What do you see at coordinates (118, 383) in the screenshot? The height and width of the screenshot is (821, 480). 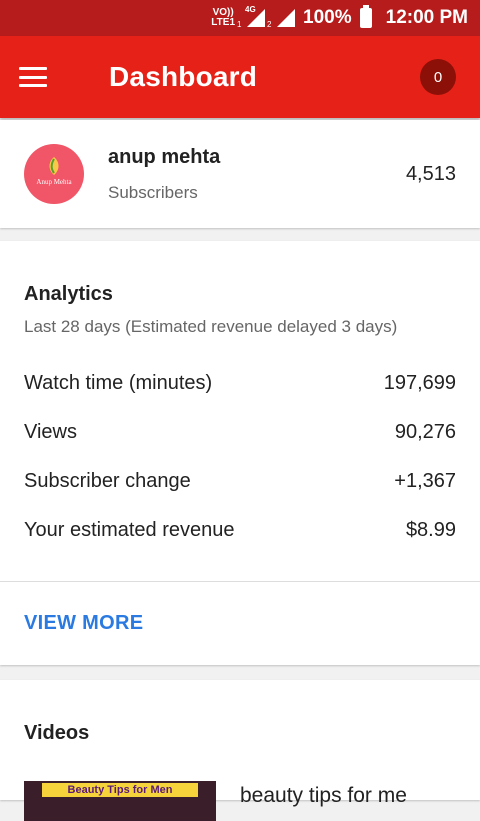 I see `metric-label: Watch time (minutes)` at bounding box center [118, 383].